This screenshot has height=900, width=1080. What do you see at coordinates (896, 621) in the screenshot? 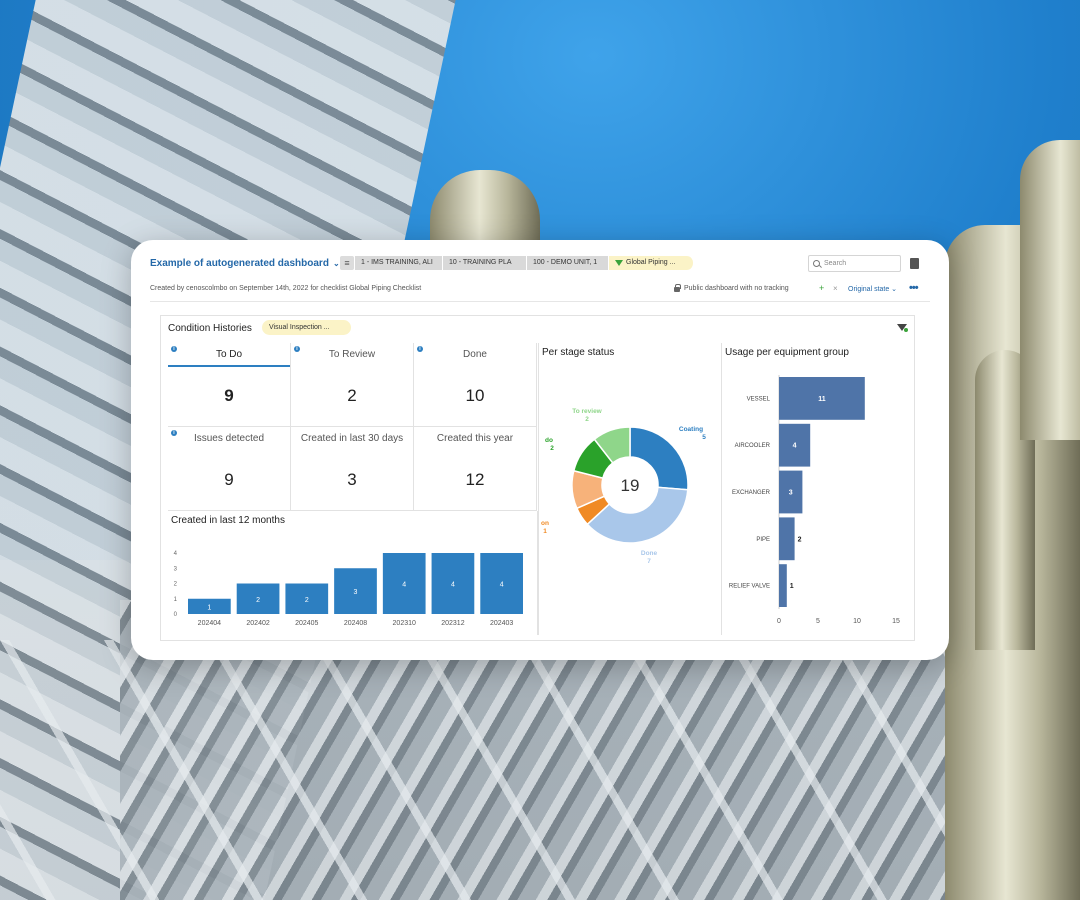
I see `x-tick-label: 15` at bounding box center [896, 621].